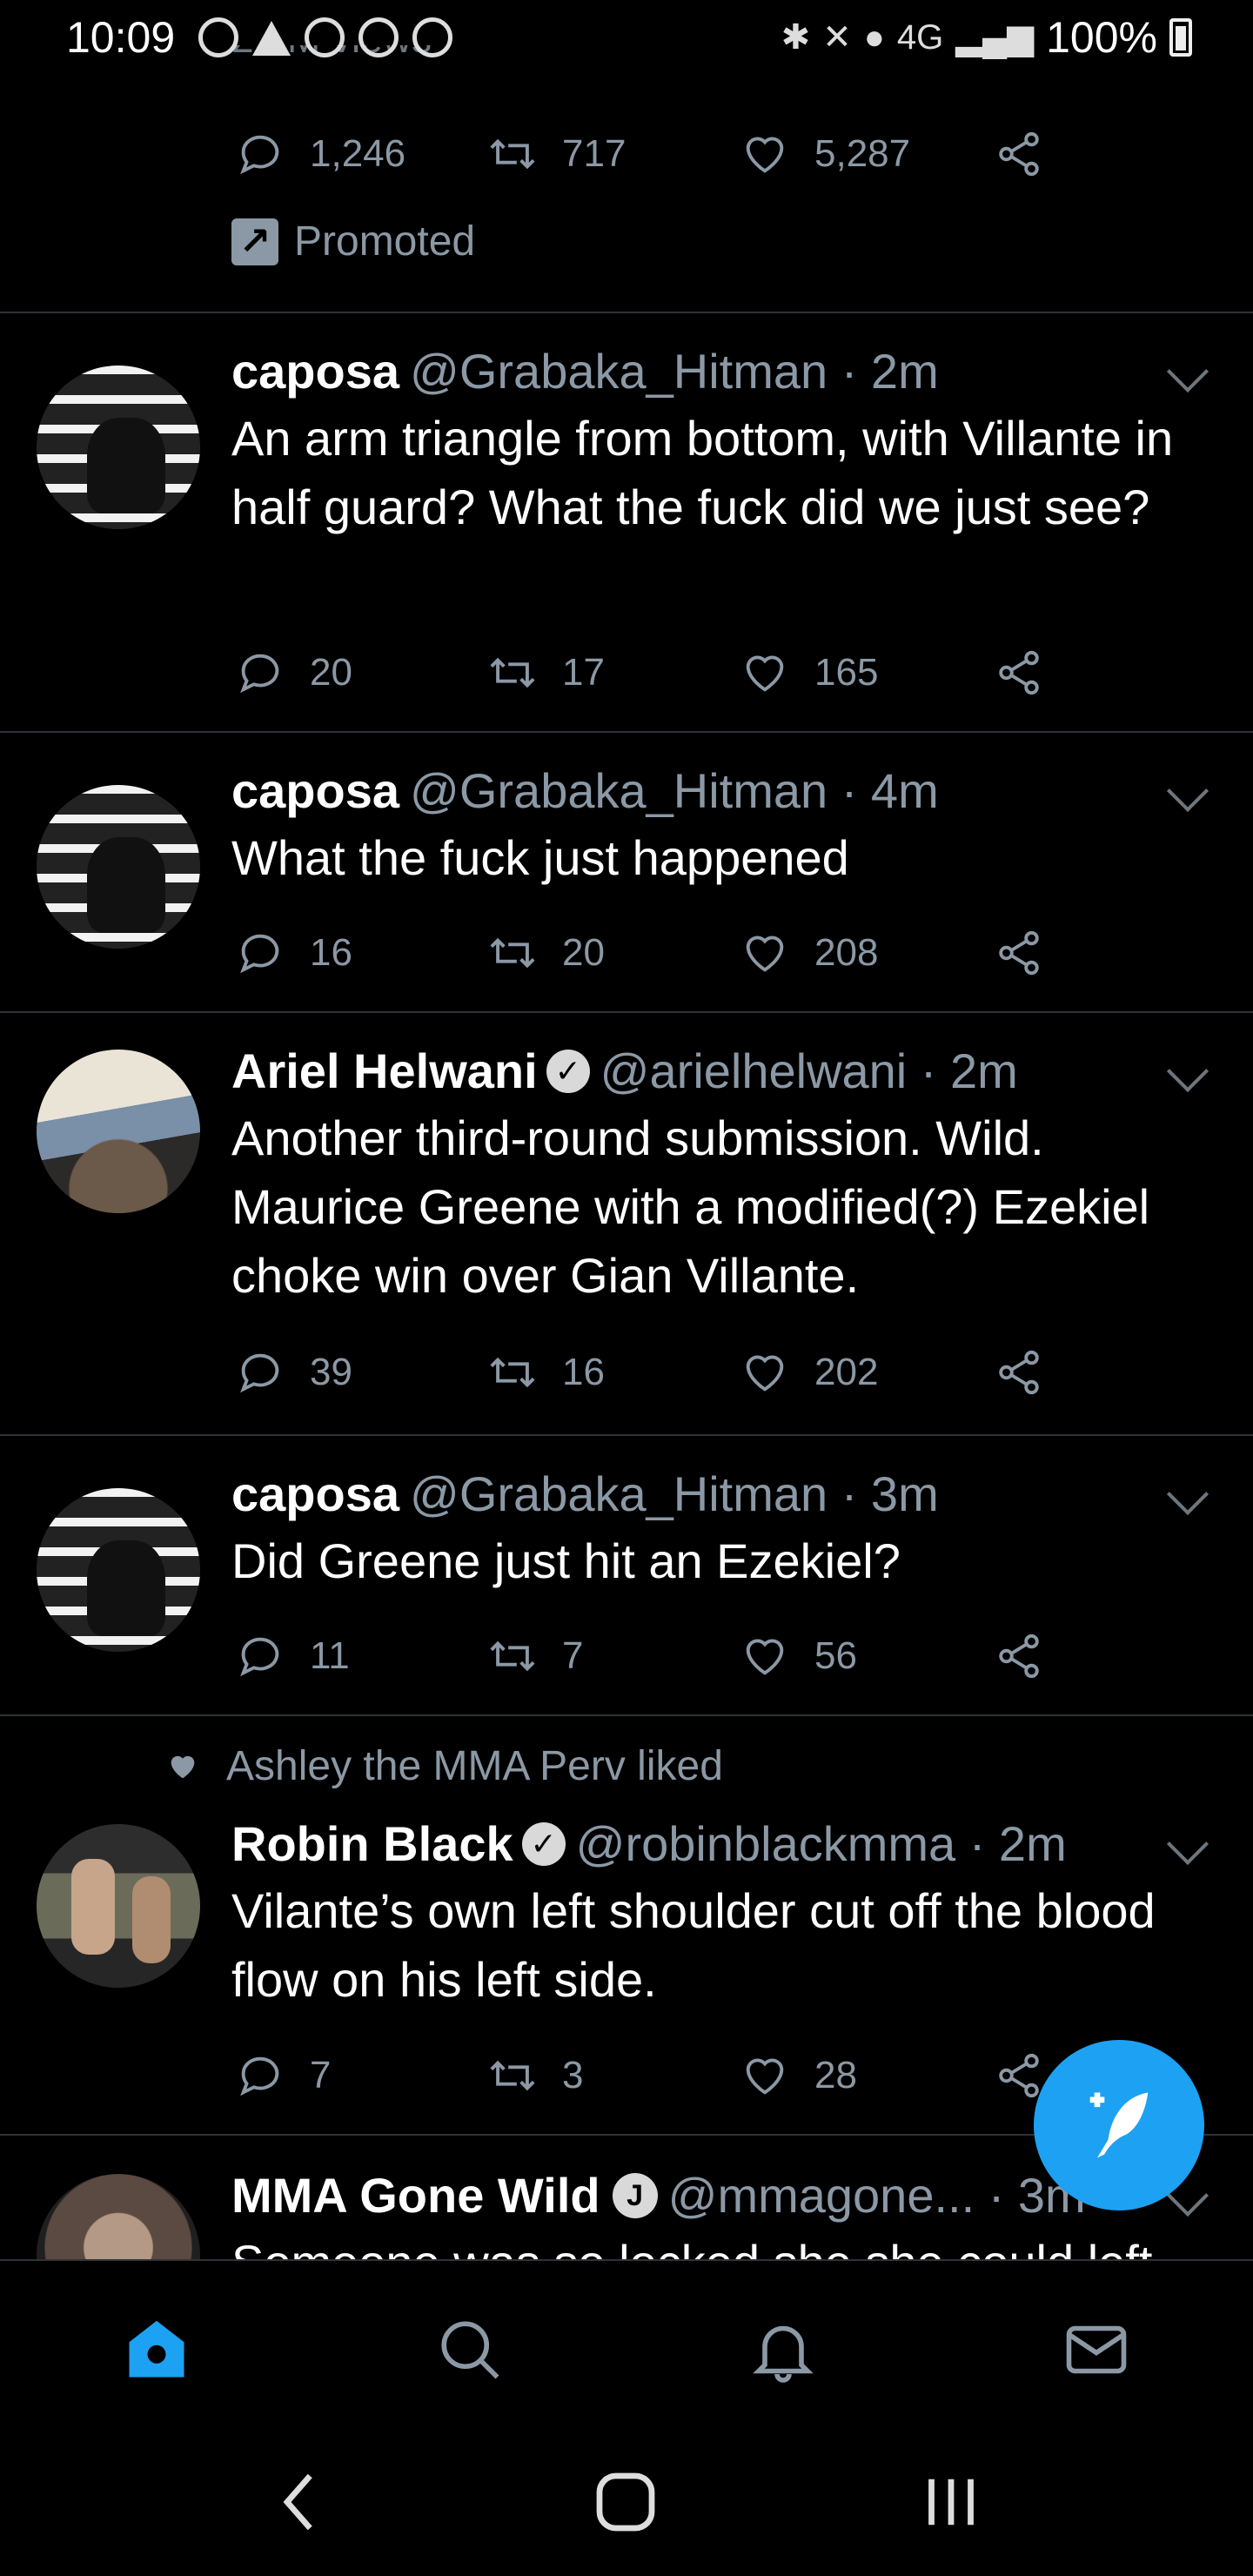 The image size is (1253, 2576). Describe the element at coordinates (293, 672) in the screenshot. I see `reply-button: 20` at that location.